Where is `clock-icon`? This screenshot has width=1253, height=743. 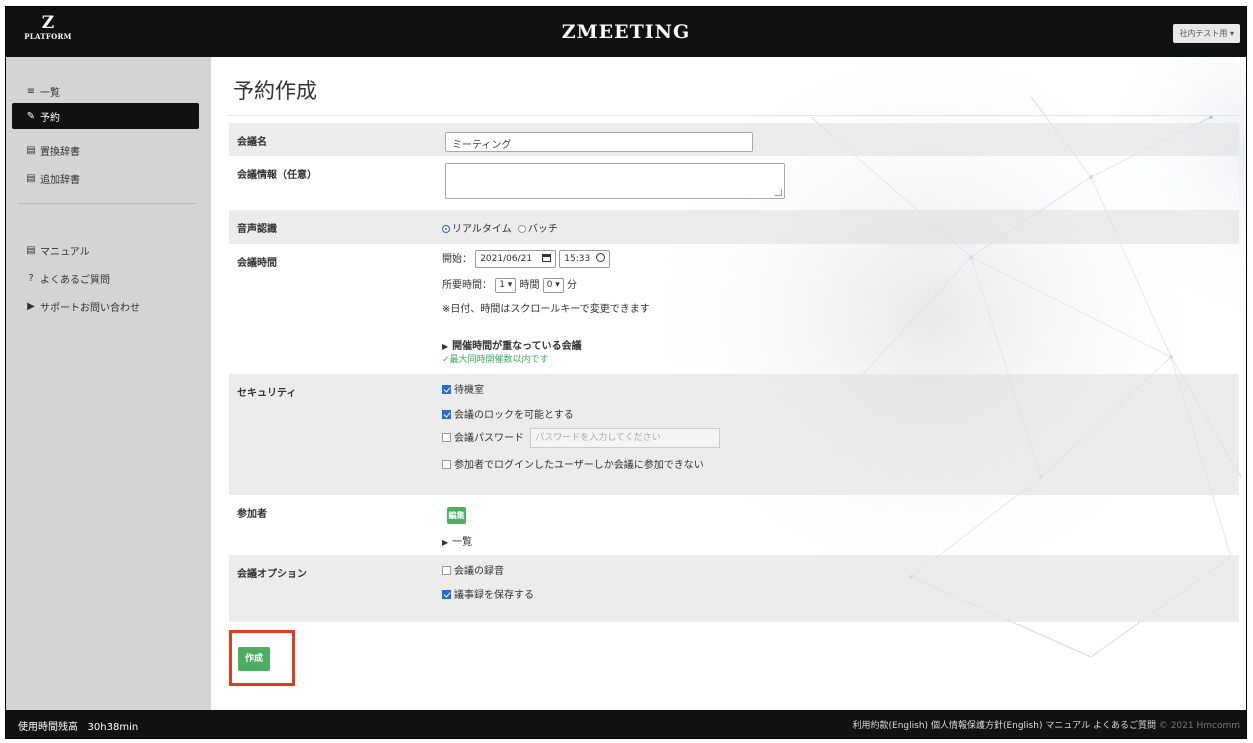 clock-icon is located at coordinates (601, 257).